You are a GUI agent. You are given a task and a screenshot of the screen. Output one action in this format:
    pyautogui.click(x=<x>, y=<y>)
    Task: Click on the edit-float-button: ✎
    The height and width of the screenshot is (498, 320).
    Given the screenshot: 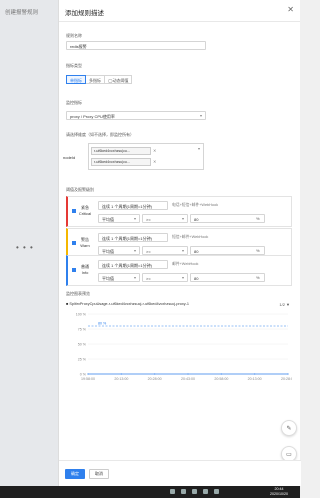 What is the action you would take?
    pyautogui.click(x=289, y=428)
    